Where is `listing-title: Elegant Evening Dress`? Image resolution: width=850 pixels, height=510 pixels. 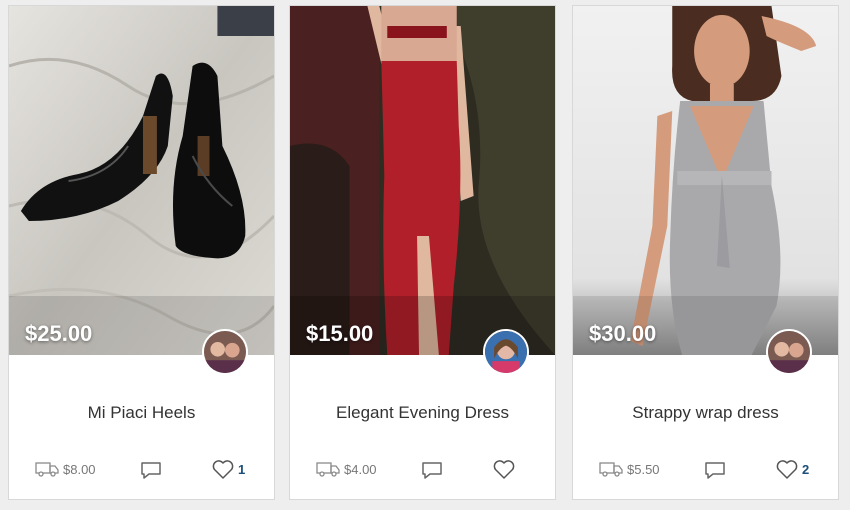 listing-title: Elegant Evening Dress is located at coordinates (422, 413).